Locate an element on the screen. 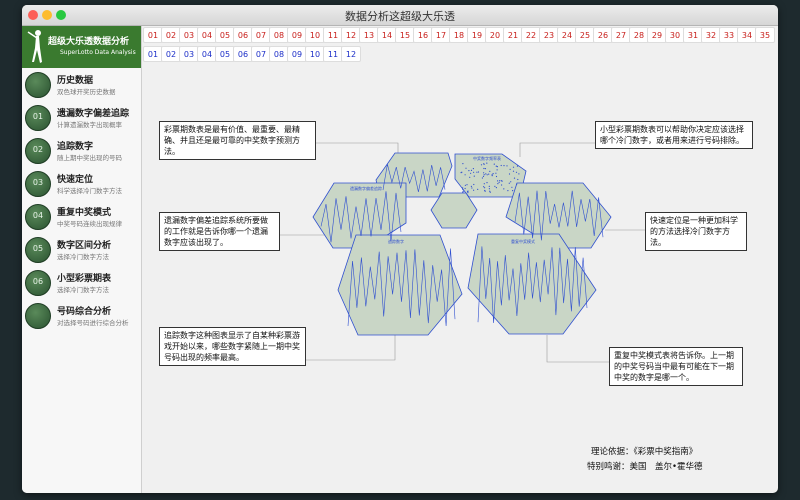 The width and height of the screenshot is (800, 500). sidebar-item: 历史数据双色球开奖历史数据 is located at coordinates (81, 86).